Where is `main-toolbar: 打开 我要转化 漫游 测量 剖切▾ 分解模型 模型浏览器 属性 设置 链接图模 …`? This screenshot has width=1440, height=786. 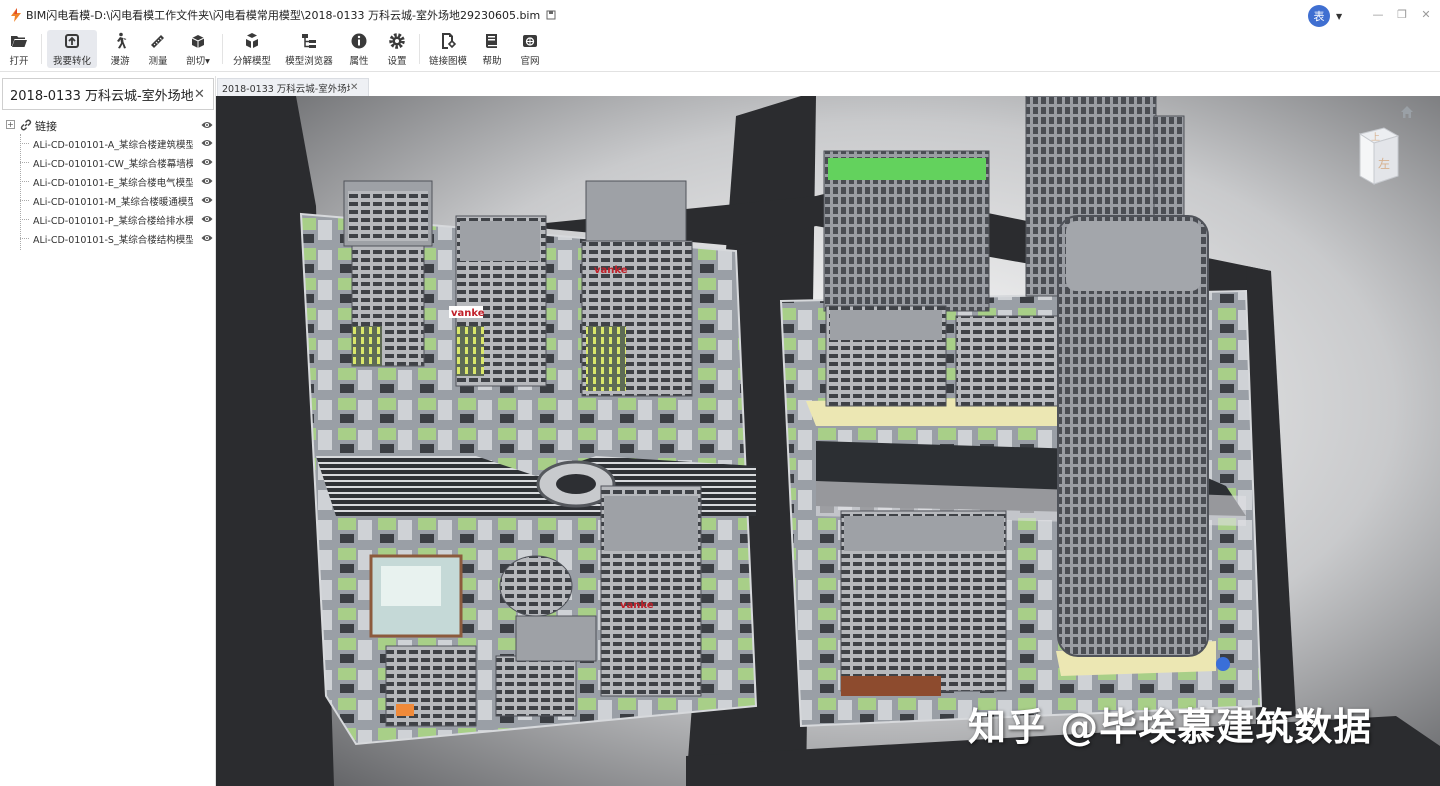
main-toolbar: 打开 我要转化 漫游 测量 剖切▾ 分解模型 模型浏览器 属性 设置 链接图模 … is located at coordinates (720, 51).